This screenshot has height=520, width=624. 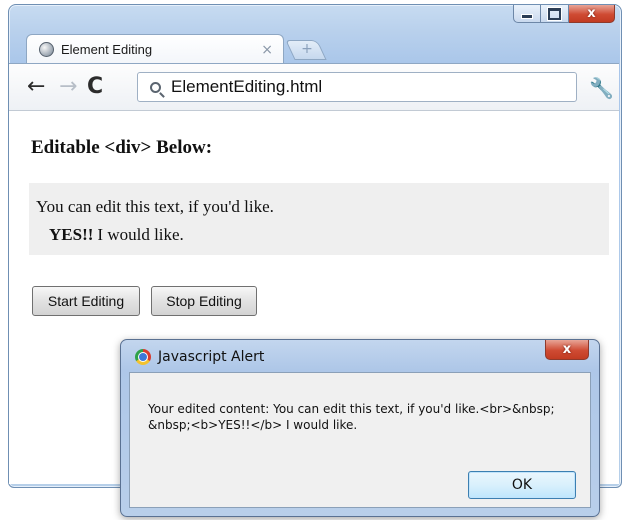 What do you see at coordinates (86, 301) in the screenshot?
I see `start-editing-button: Start Editing` at bounding box center [86, 301].